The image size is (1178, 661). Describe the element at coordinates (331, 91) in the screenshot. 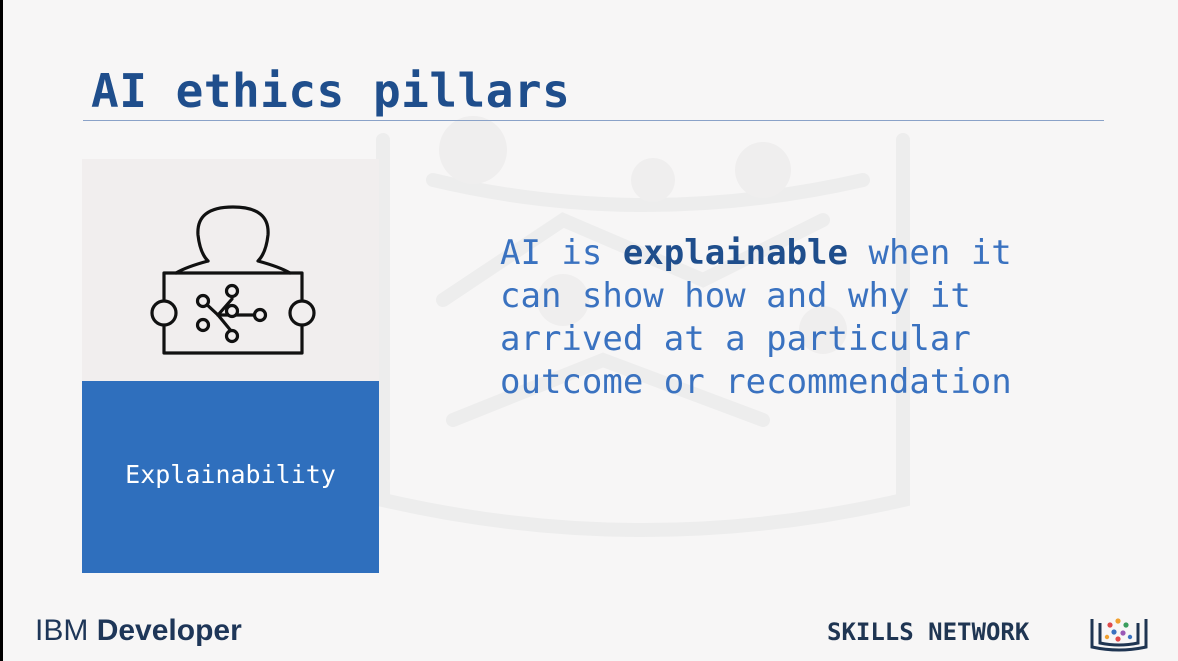

I see `page-title: AI ethics pillars` at that location.